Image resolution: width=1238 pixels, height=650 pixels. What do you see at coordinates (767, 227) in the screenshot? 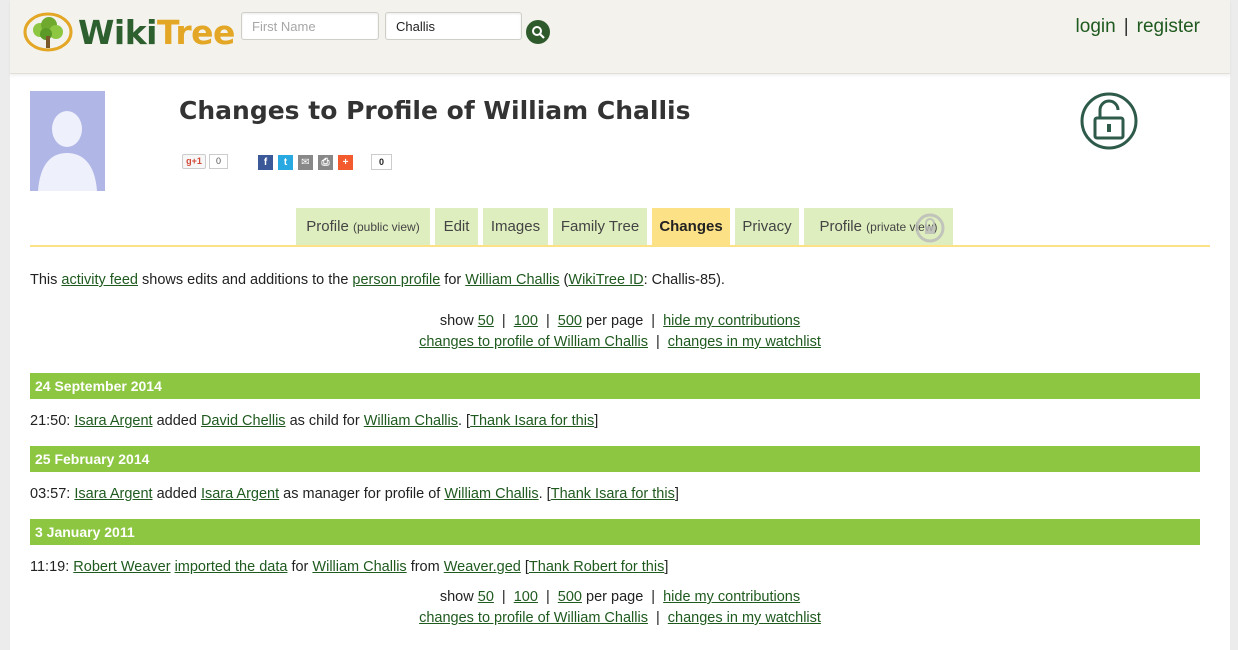
I see `tab-privacy: Privacy` at bounding box center [767, 227].